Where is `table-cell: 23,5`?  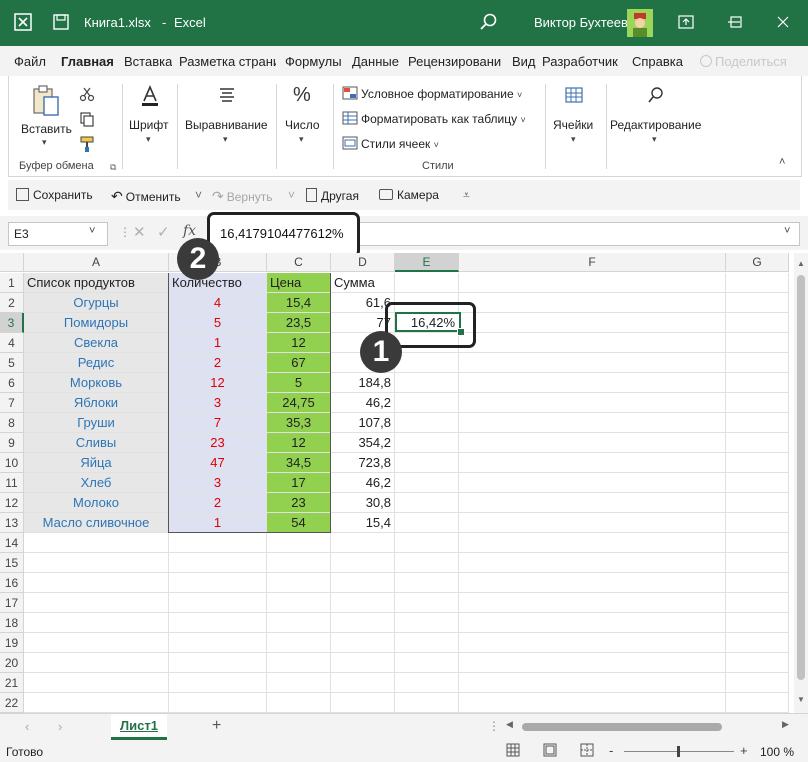
table-cell: 23,5 is located at coordinates (299, 323).